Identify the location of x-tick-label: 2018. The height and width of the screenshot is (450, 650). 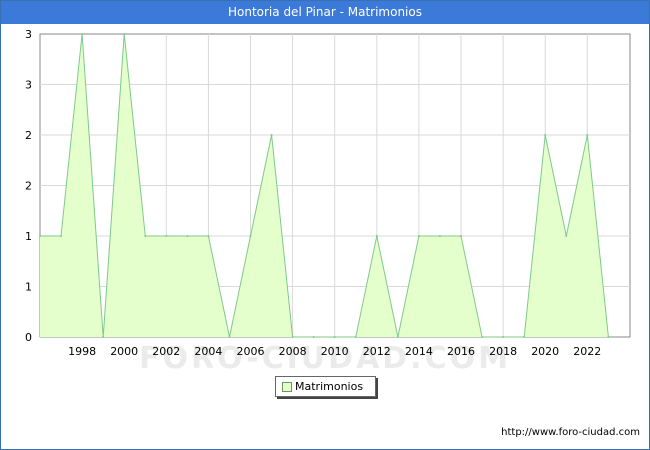
(503, 351).